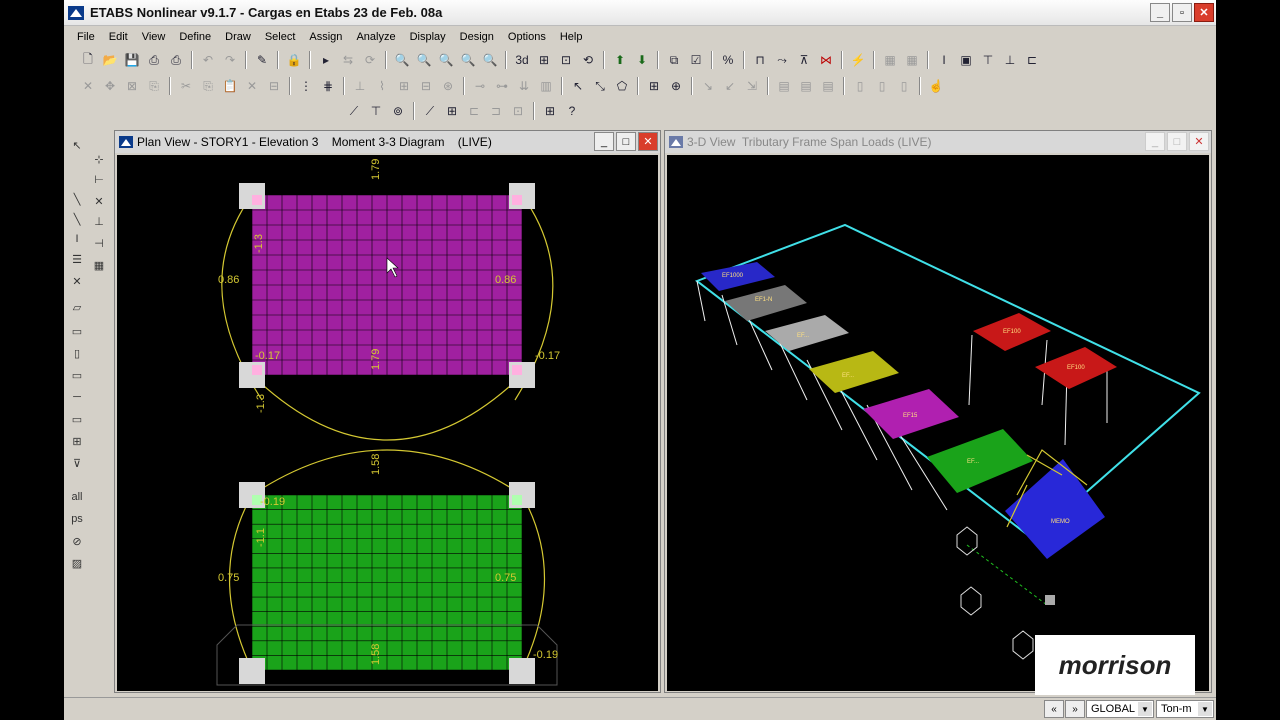 The height and width of the screenshot is (720, 1280). Describe the element at coordinates (77, 145) in the screenshot. I see `pointer-icon: ↖` at that location.